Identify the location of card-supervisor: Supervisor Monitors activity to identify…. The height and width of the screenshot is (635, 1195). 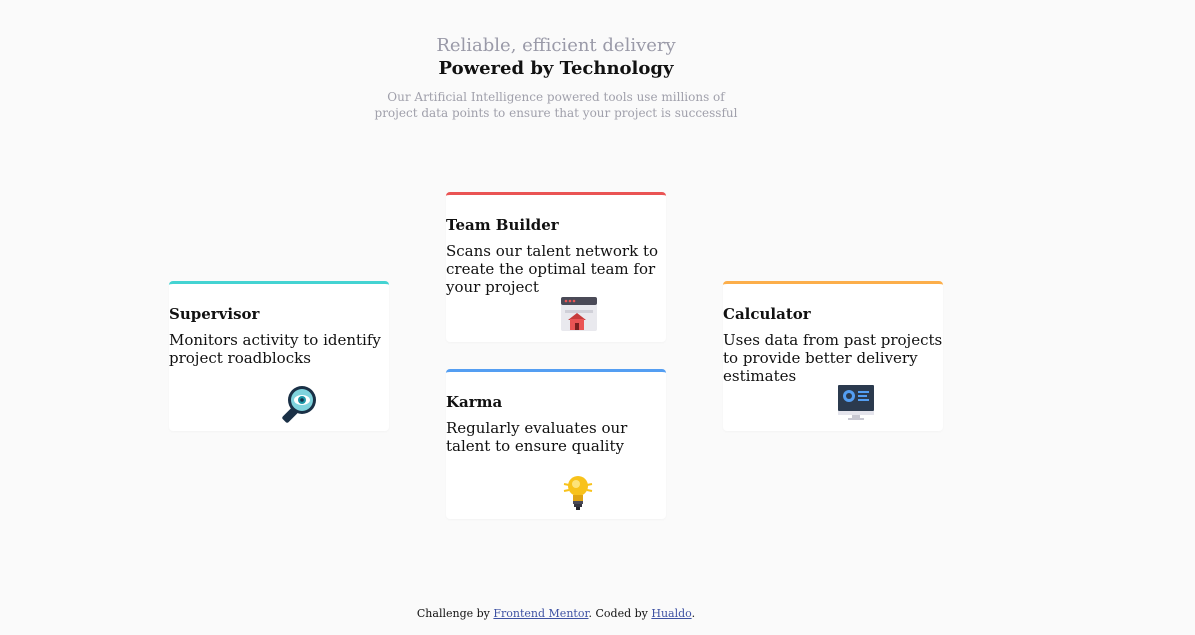
(279, 356).